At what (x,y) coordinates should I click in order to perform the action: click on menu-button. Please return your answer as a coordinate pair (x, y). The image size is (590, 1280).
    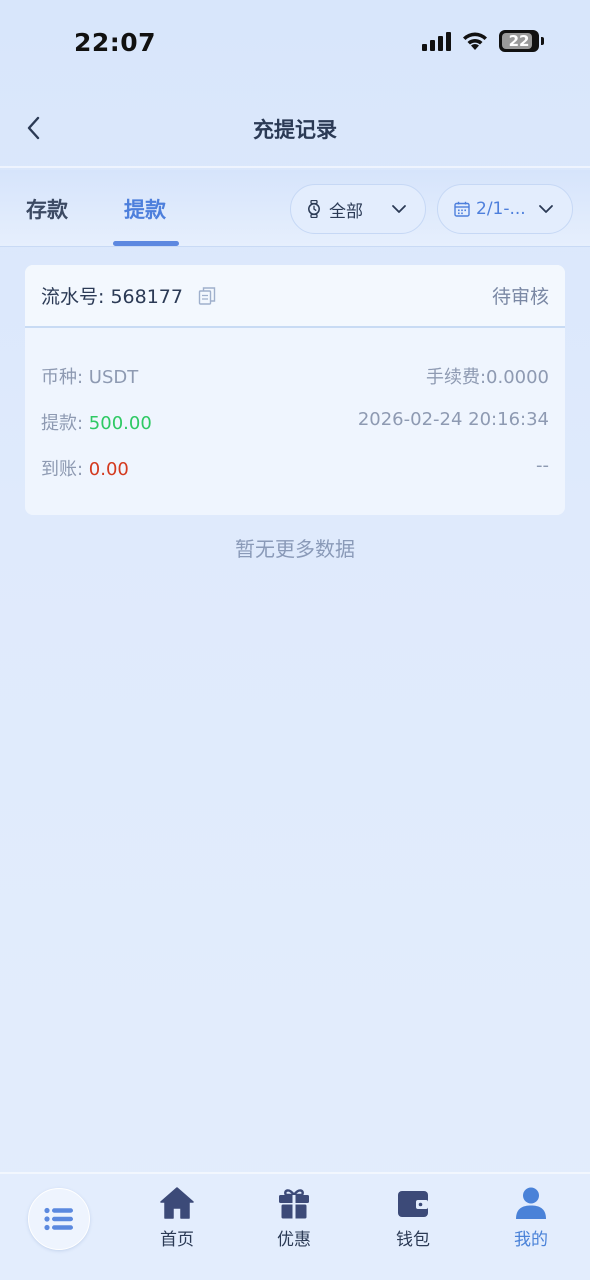
    Looking at the image, I should click on (59, 1219).